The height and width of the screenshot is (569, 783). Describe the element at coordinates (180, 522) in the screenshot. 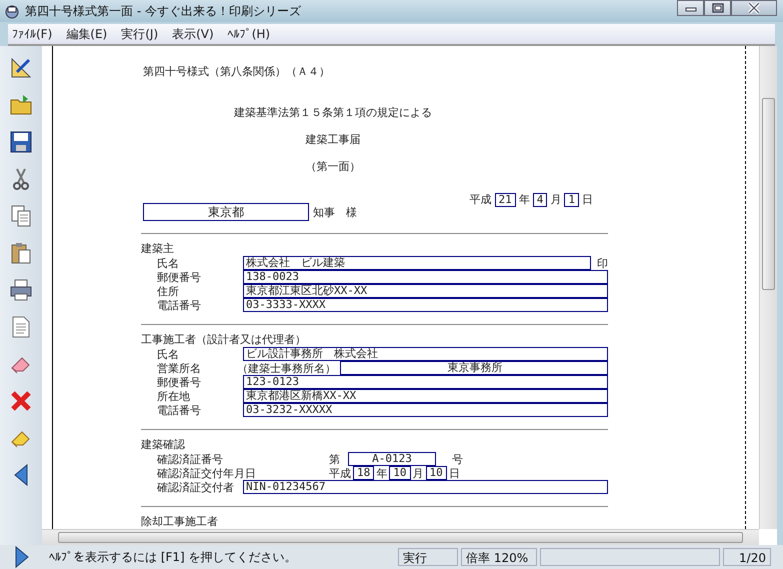

I see `section-heading: 除却工事施工者` at that location.